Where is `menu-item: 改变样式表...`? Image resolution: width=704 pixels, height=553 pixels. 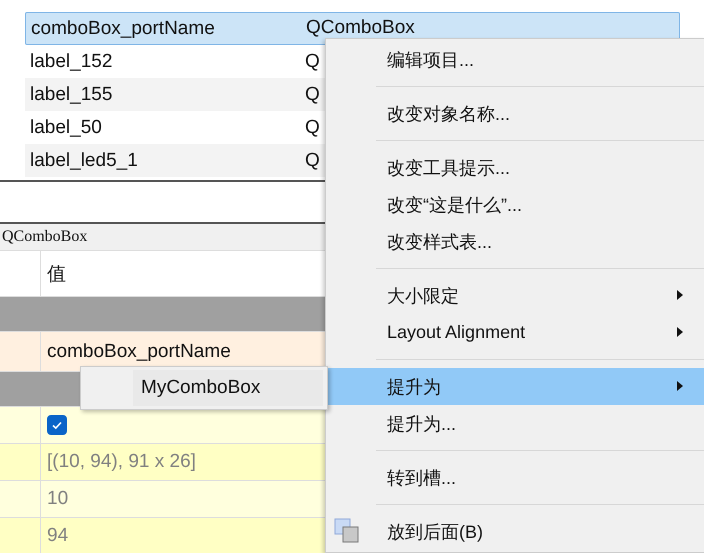
menu-item: 改变样式表... is located at coordinates (515, 241).